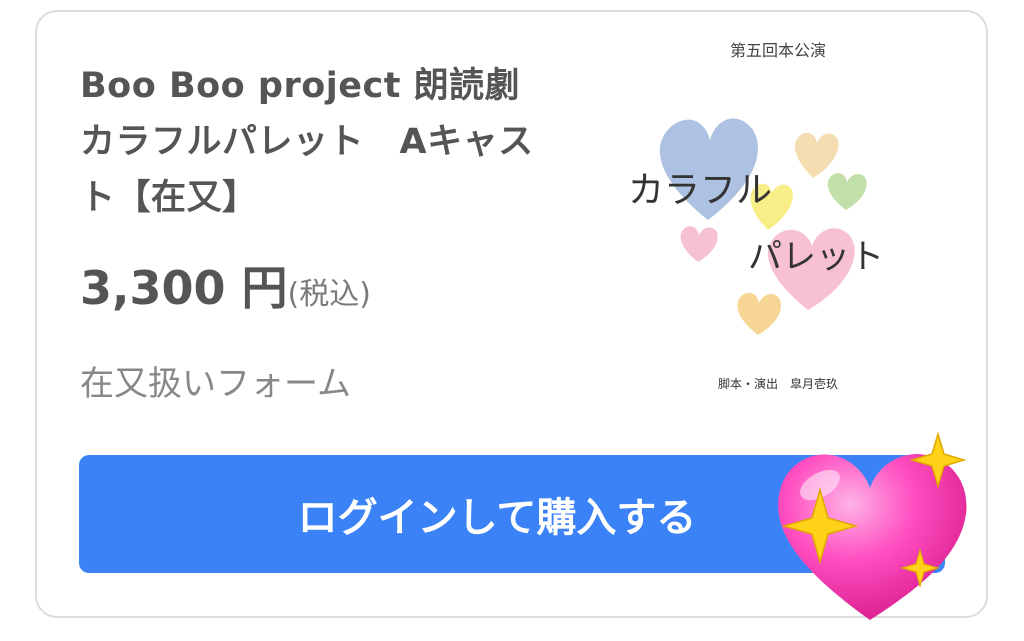 This screenshot has width=1024, height=641. What do you see at coordinates (329, 294) in the screenshot?
I see `tax-note: (税込)` at bounding box center [329, 294].